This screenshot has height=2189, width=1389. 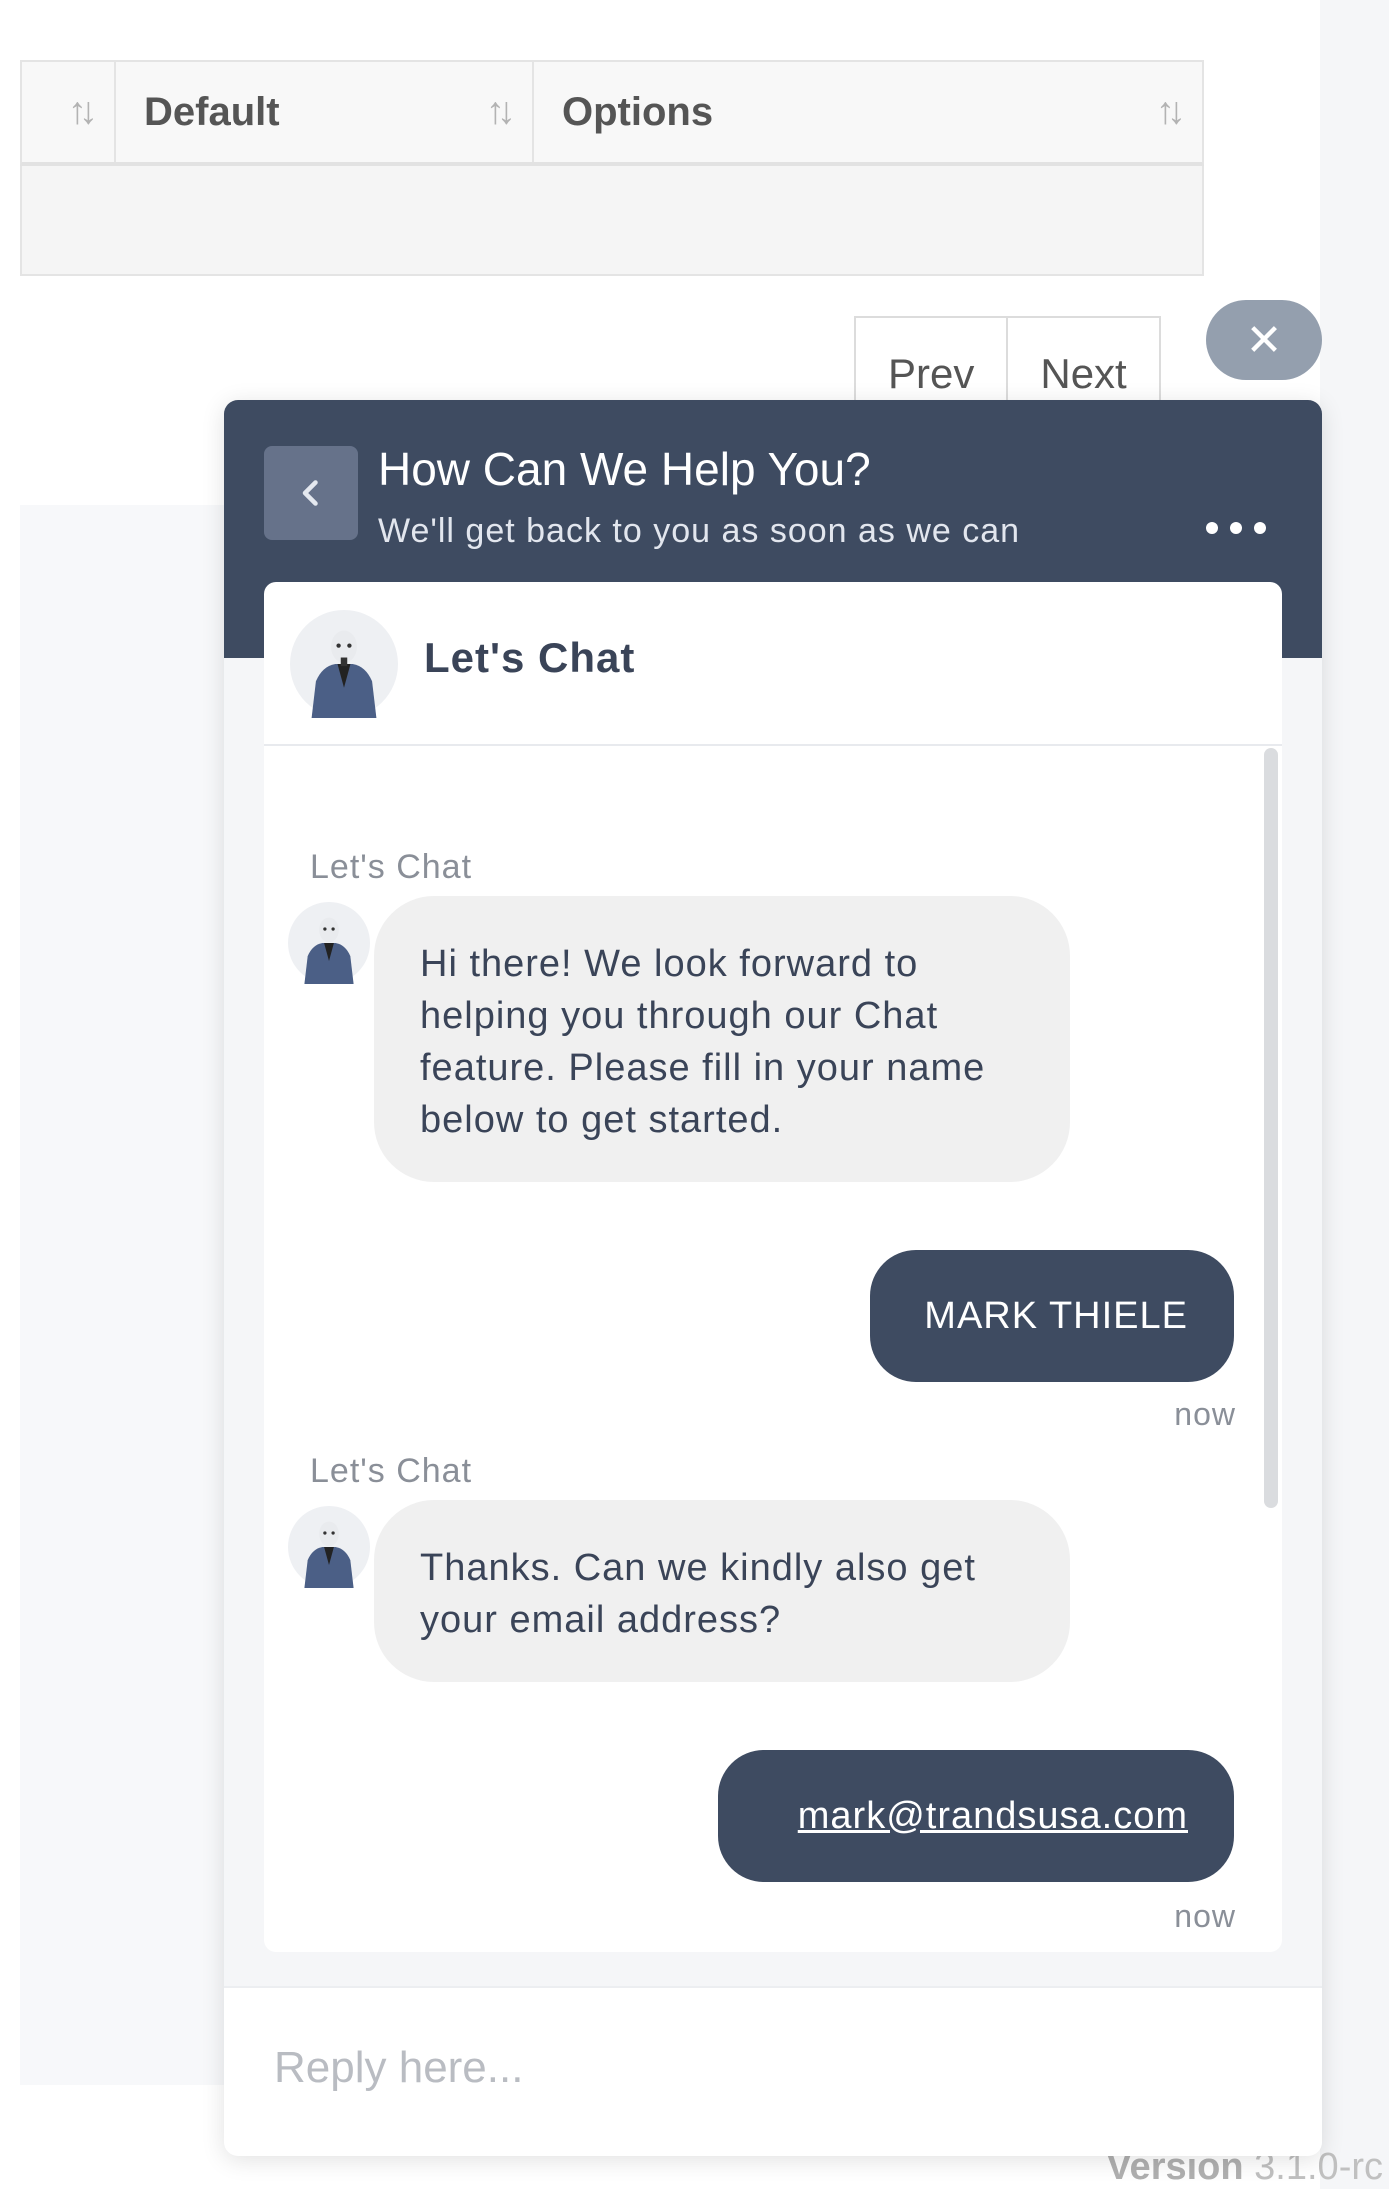 What do you see at coordinates (1271, 1128) in the screenshot?
I see `scrollbar` at bounding box center [1271, 1128].